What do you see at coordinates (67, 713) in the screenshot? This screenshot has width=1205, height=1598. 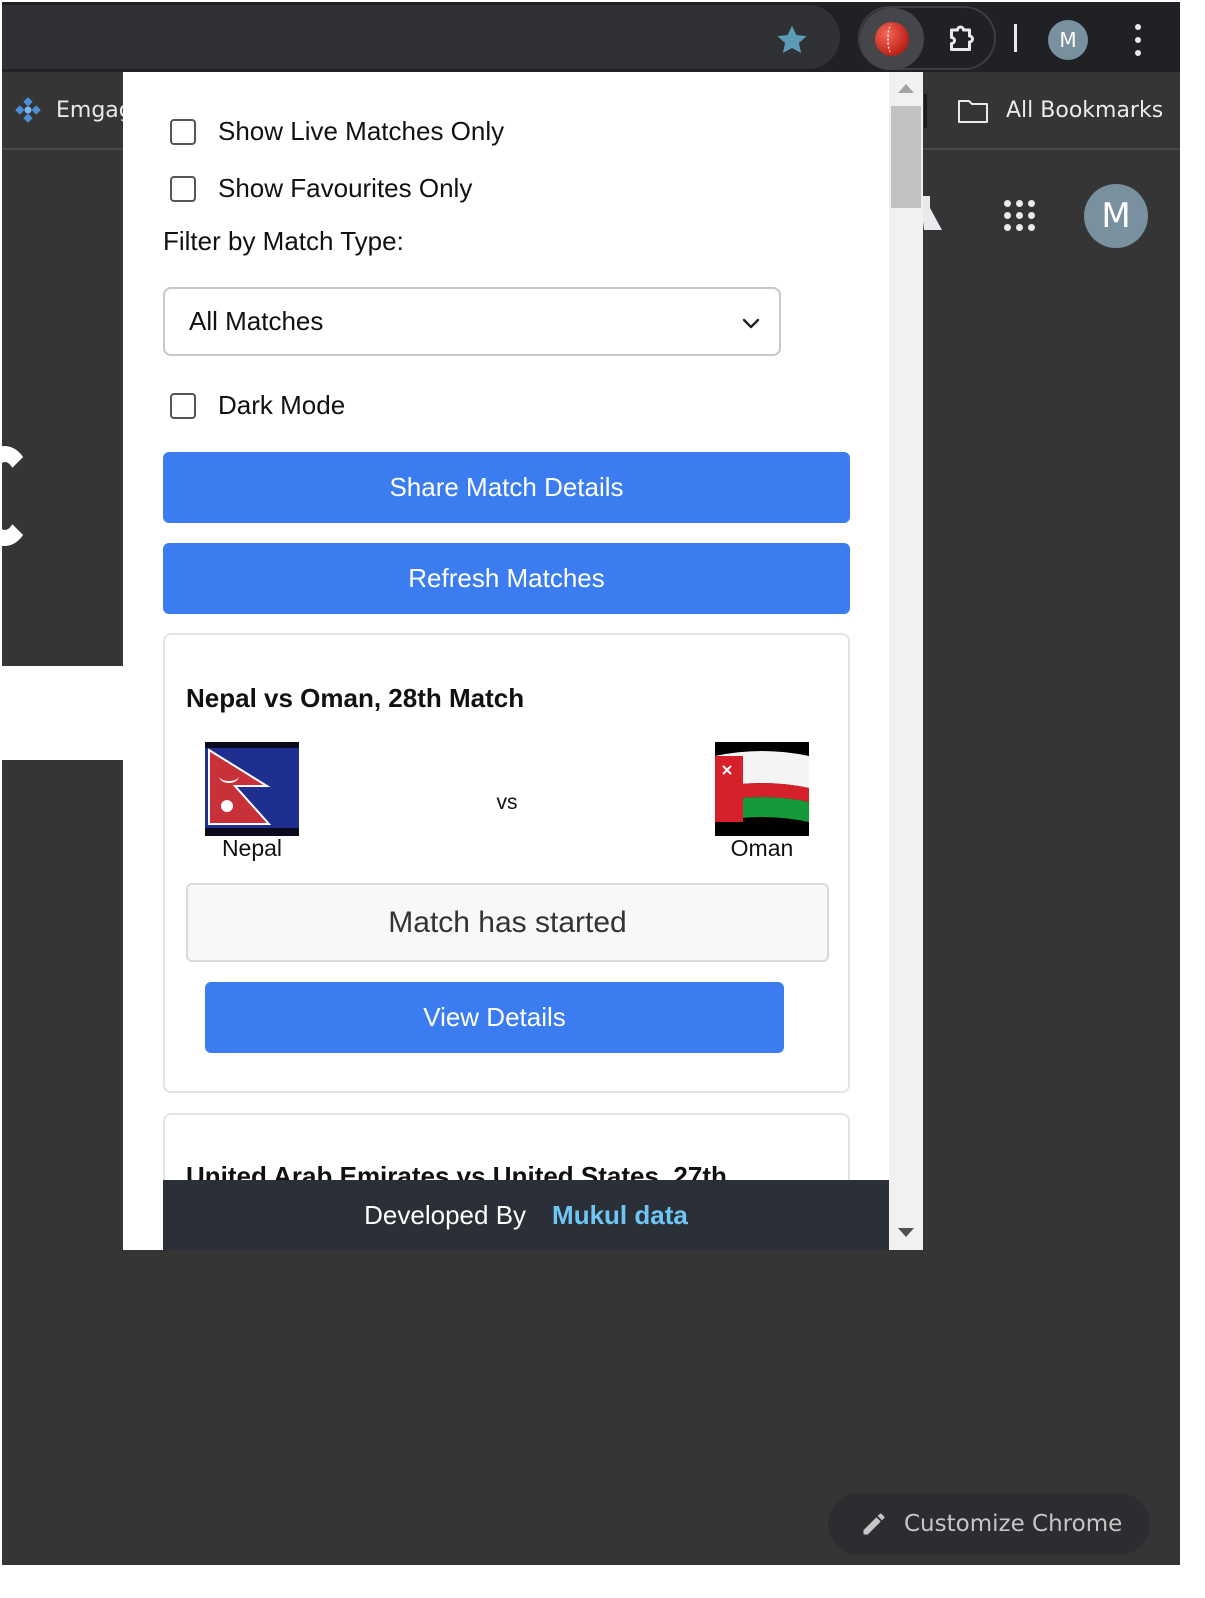 I see `search-box-fragment` at bounding box center [67, 713].